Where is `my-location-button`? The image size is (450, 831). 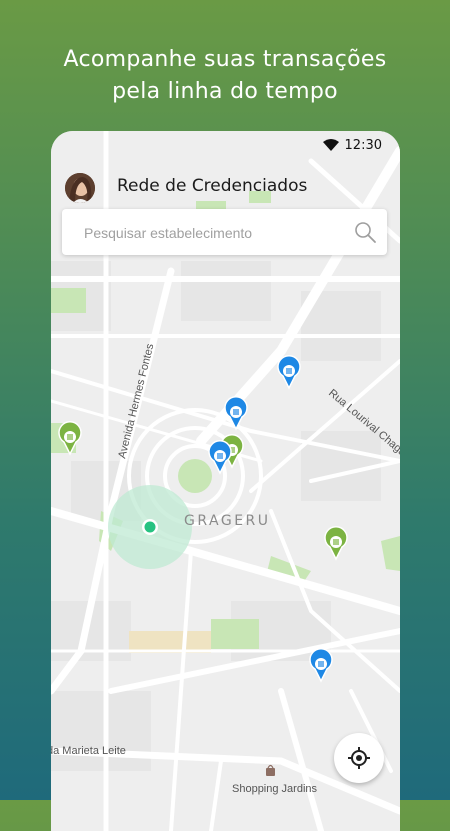
my-location-button is located at coordinates (359, 758).